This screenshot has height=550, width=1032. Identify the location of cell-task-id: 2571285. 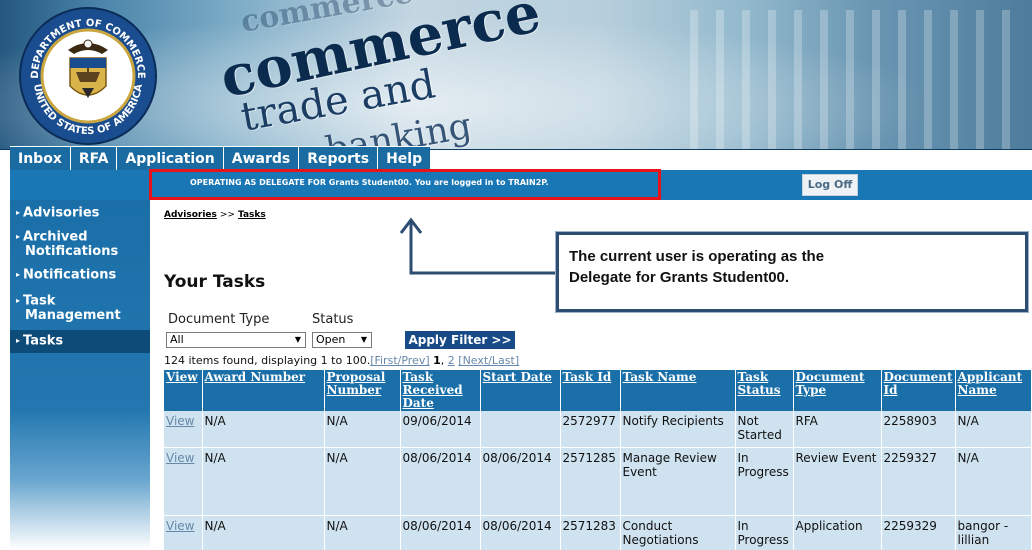
(590, 481).